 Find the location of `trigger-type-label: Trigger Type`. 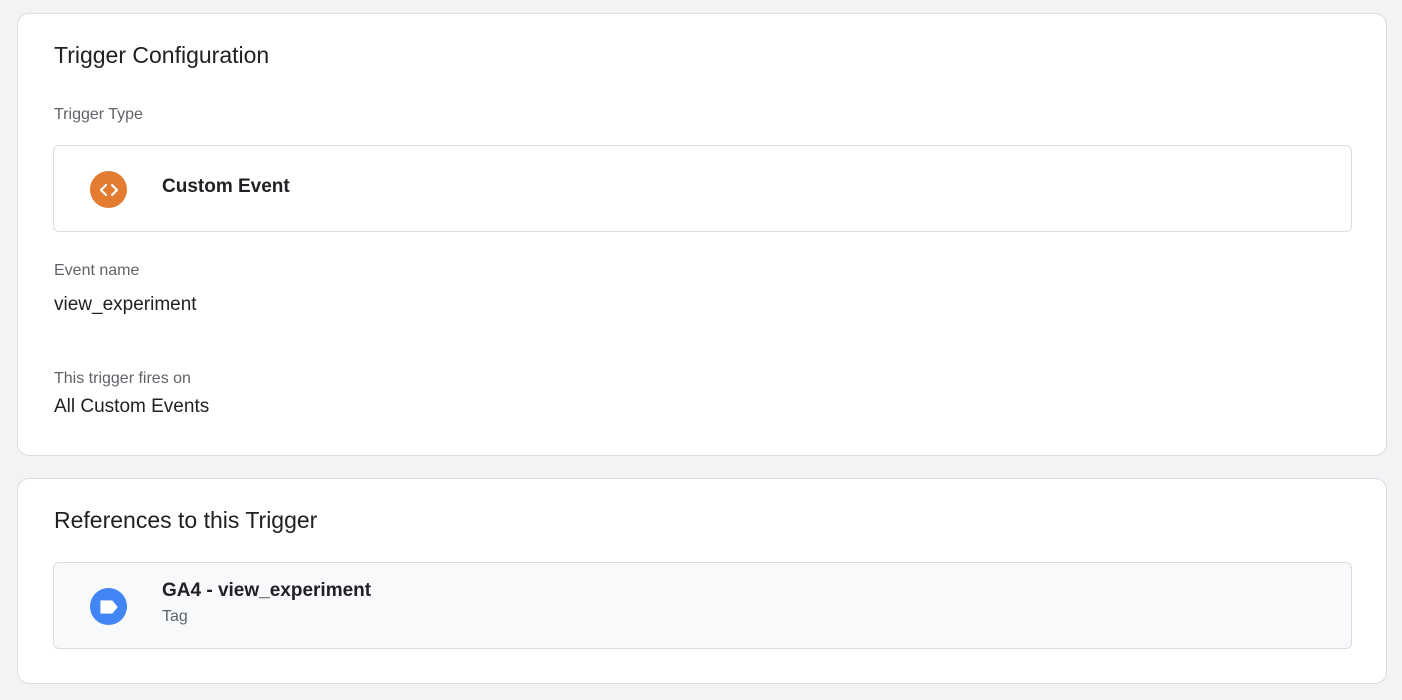

trigger-type-label: Trigger Type is located at coordinates (98, 114).